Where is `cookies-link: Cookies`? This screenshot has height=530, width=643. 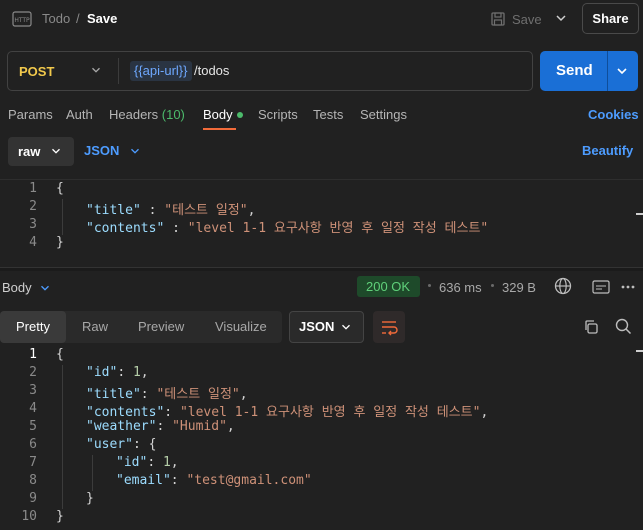 cookies-link: Cookies is located at coordinates (613, 114).